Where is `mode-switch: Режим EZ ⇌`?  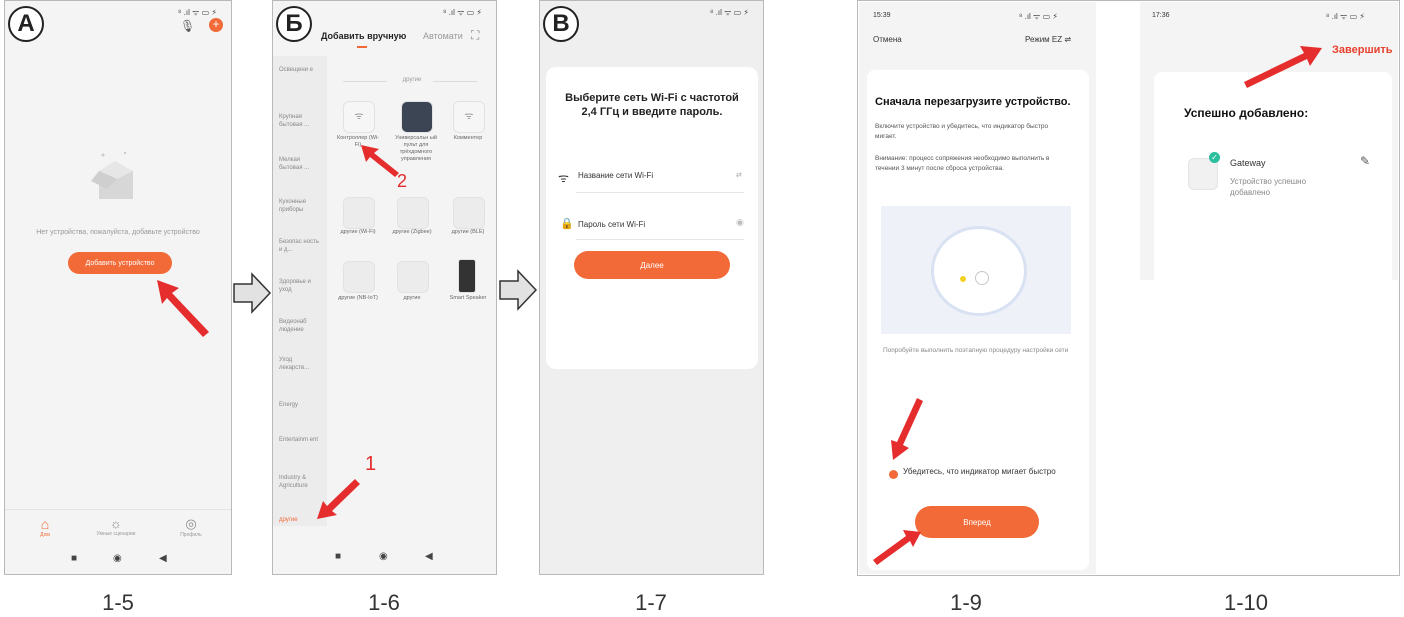 mode-switch: Режим EZ ⇌ is located at coordinates (1048, 39).